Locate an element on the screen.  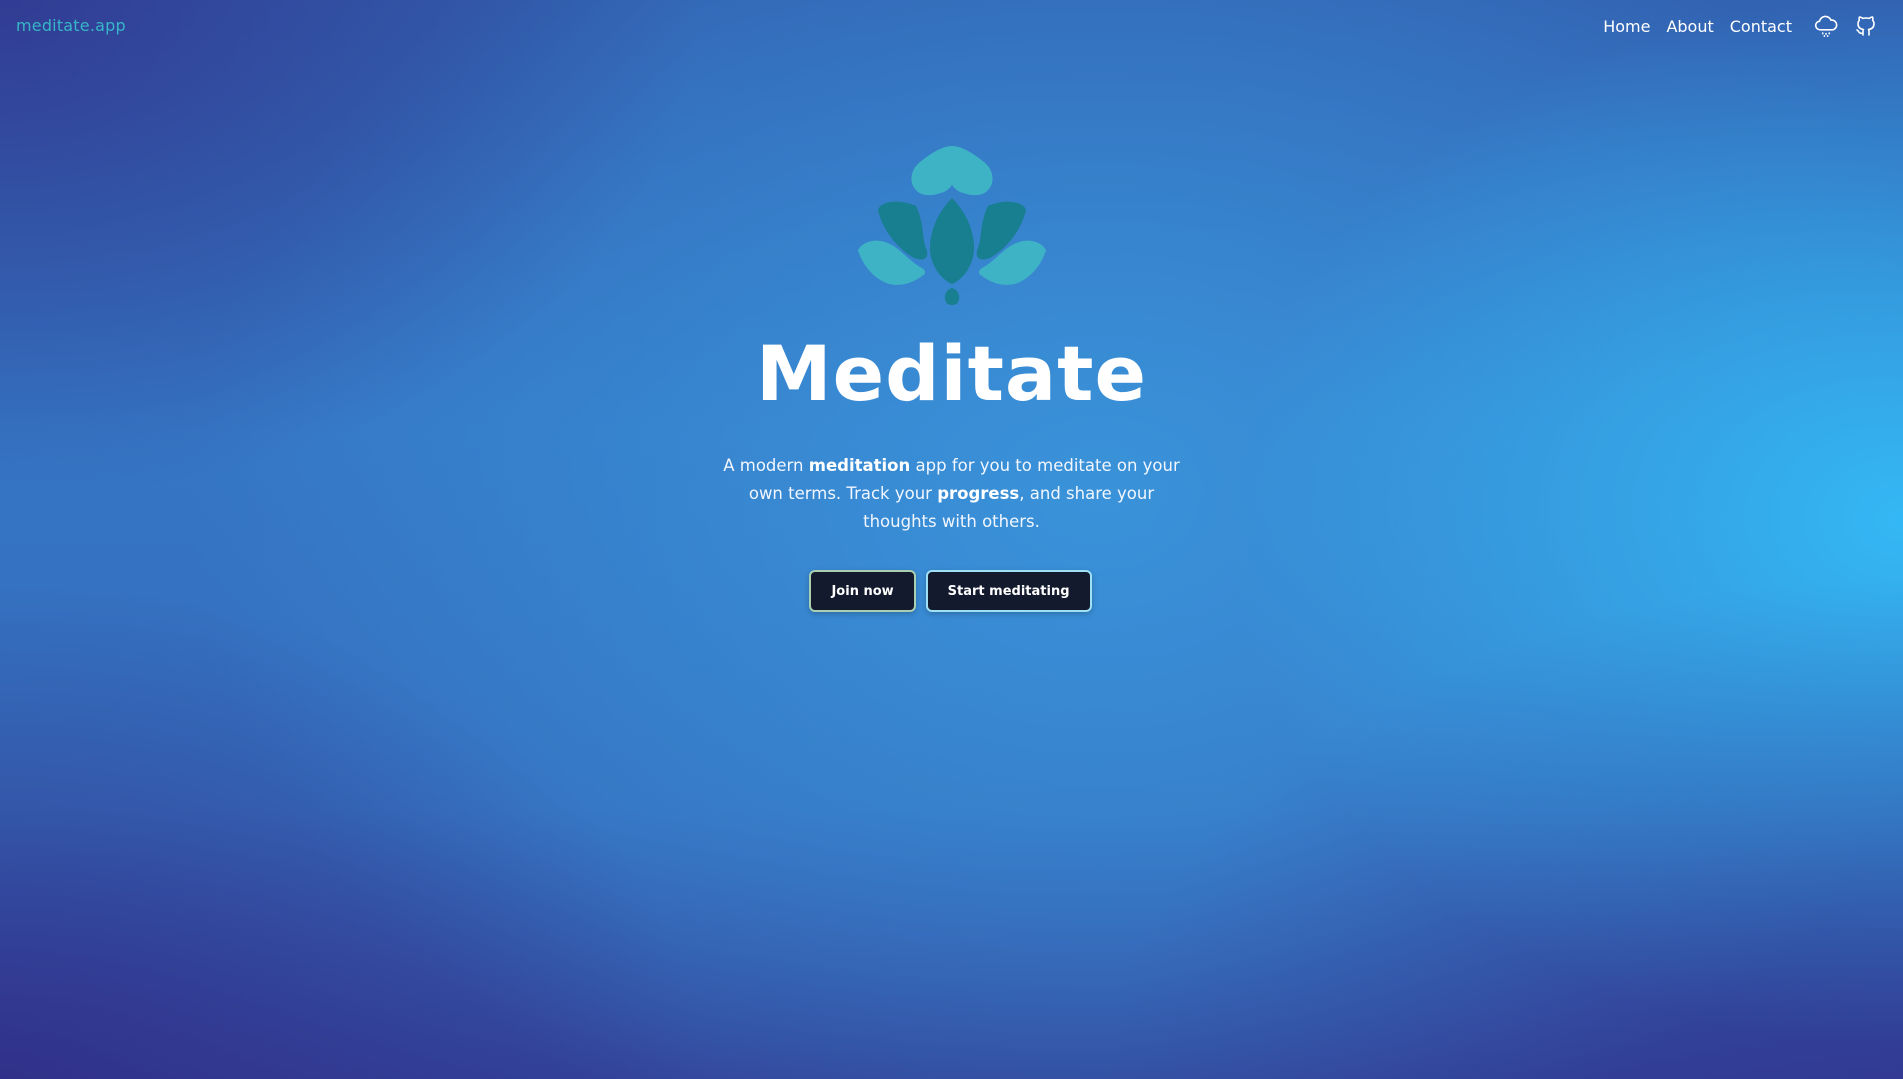
description-highlight: progress is located at coordinates (978, 493).